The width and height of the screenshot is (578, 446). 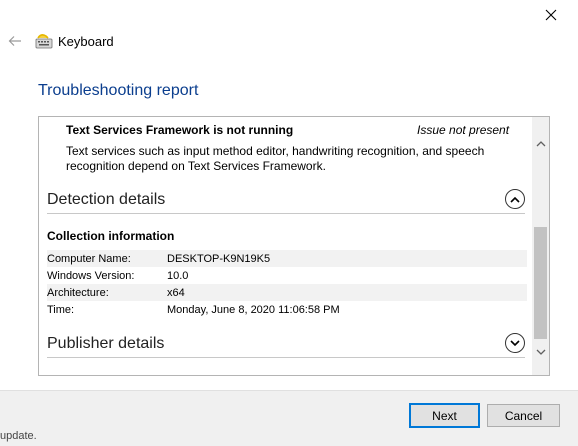 What do you see at coordinates (18, 436) in the screenshot?
I see `background-window-text: update.` at bounding box center [18, 436].